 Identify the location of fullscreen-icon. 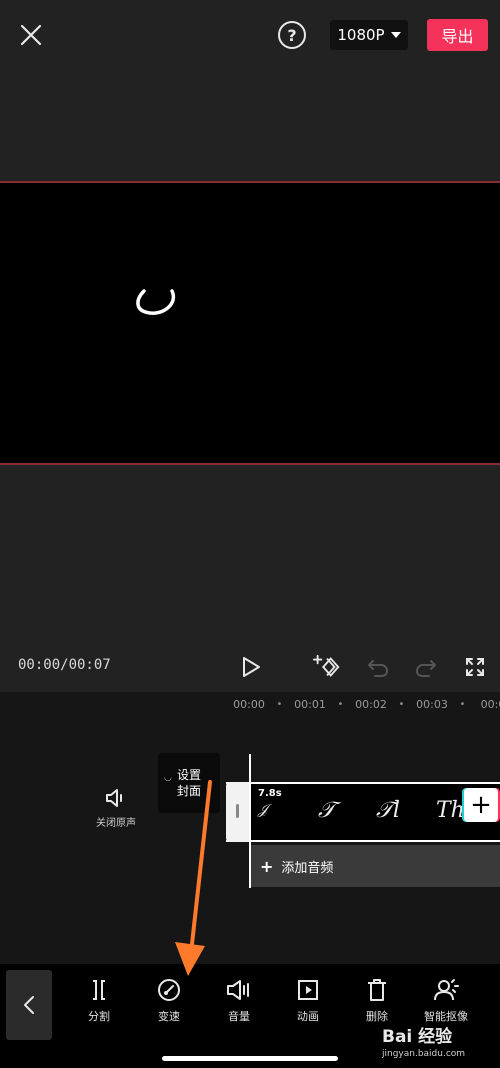
(475, 667).